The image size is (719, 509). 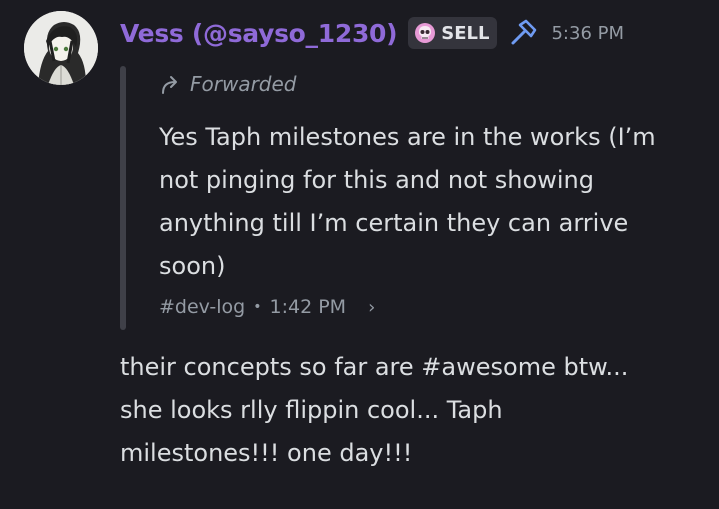 I want to click on message-timestamp: 5:36 PM, so click(x=587, y=33).